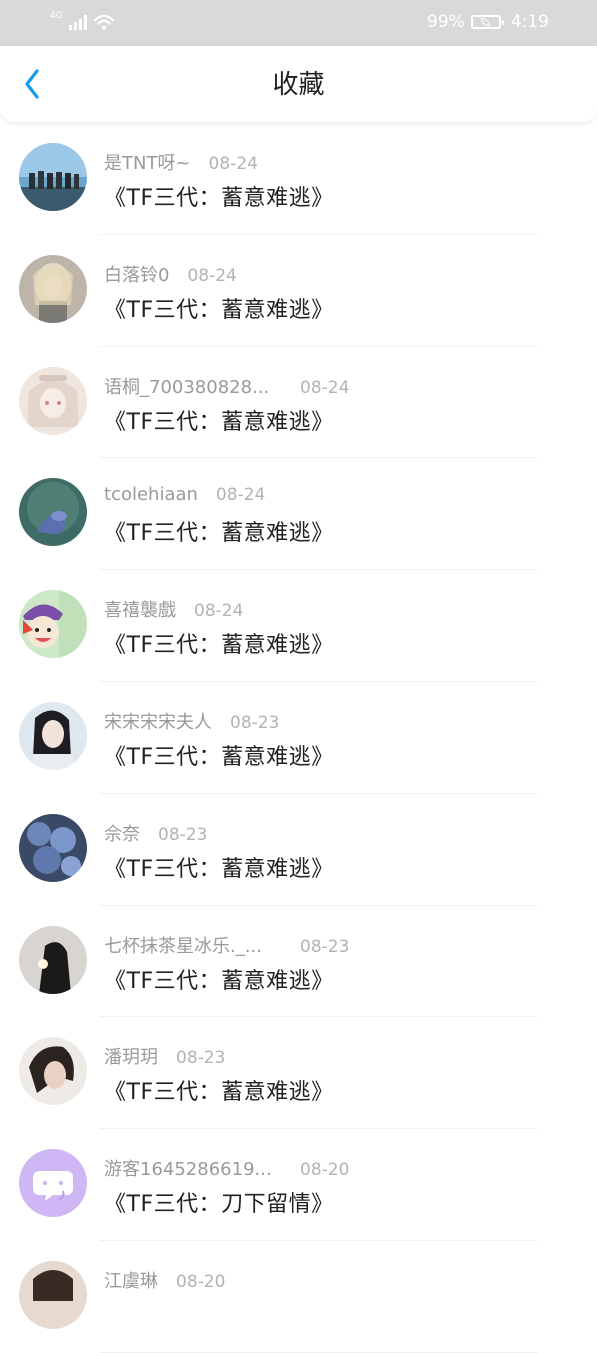 The height and width of the screenshot is (1353, 597). I want to click on item-meta: 七杯抹茶星冰乐._... 08-23, so click(226, 945).